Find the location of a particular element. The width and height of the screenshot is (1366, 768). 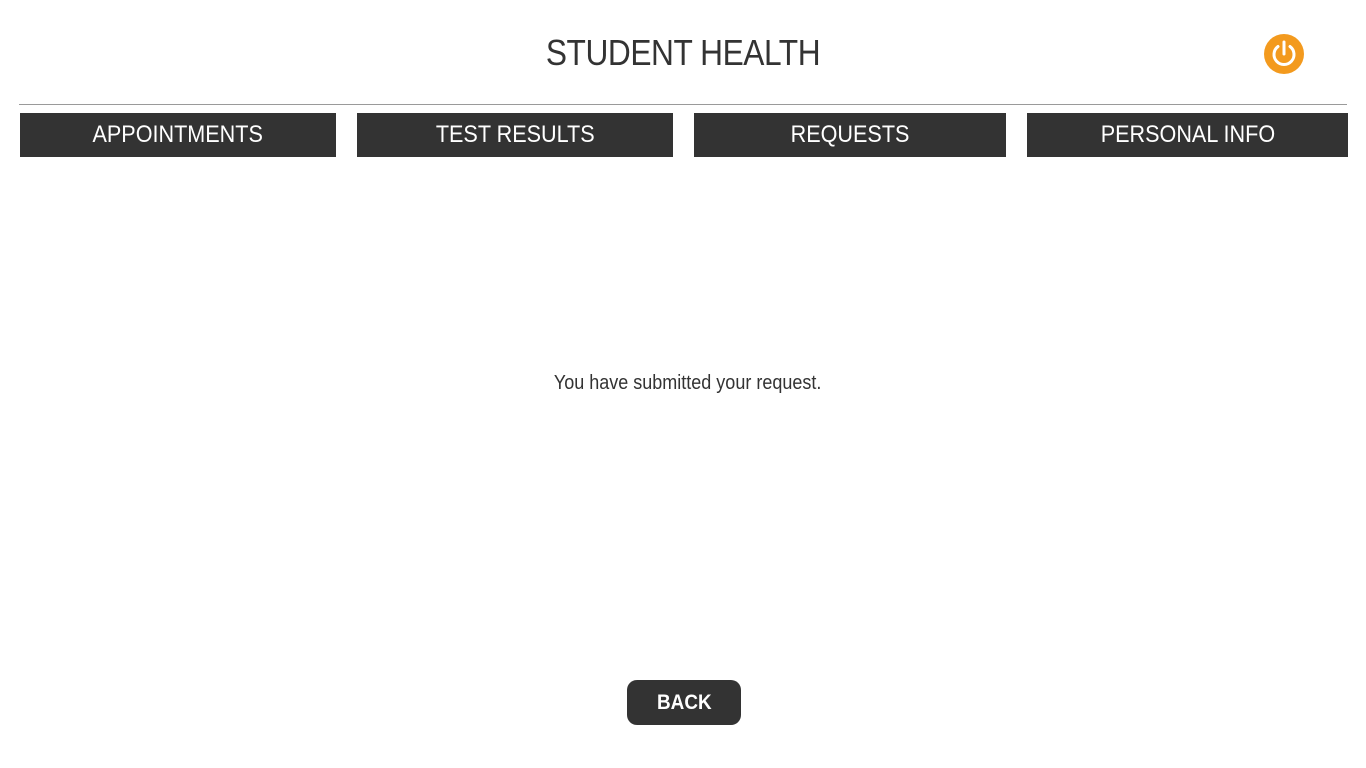

tab-appointments: APPOINTMENTS is located at coordinates (178, 135).